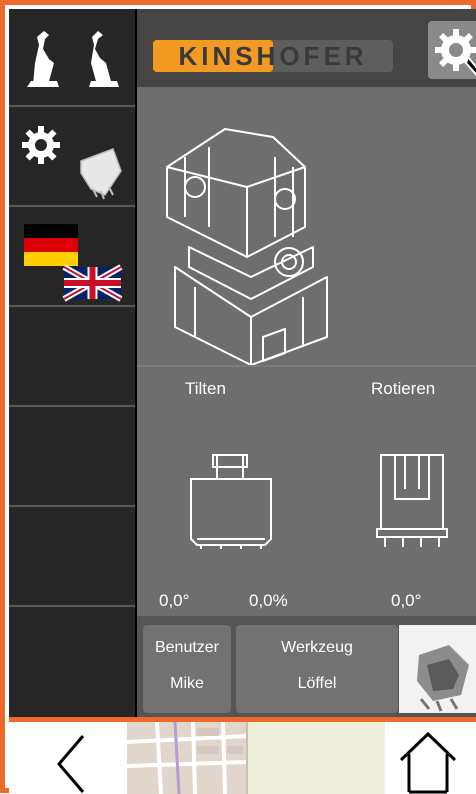  I want to click on device-nav-bar, so click(242, 755).